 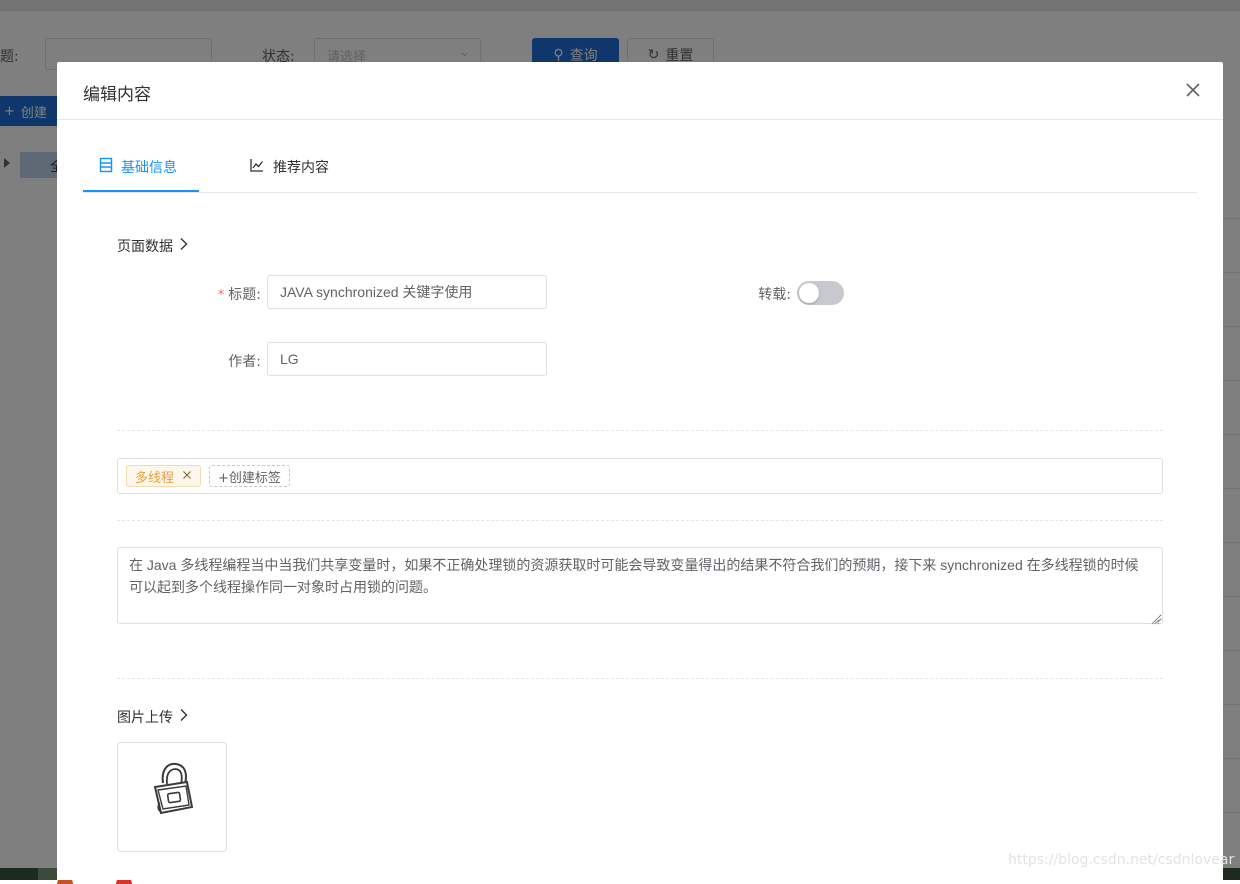 What do you see at coordinates (1155, 617) in the screenshot?
I see `resize-grip-icon` at bounding box center [1155, 617].